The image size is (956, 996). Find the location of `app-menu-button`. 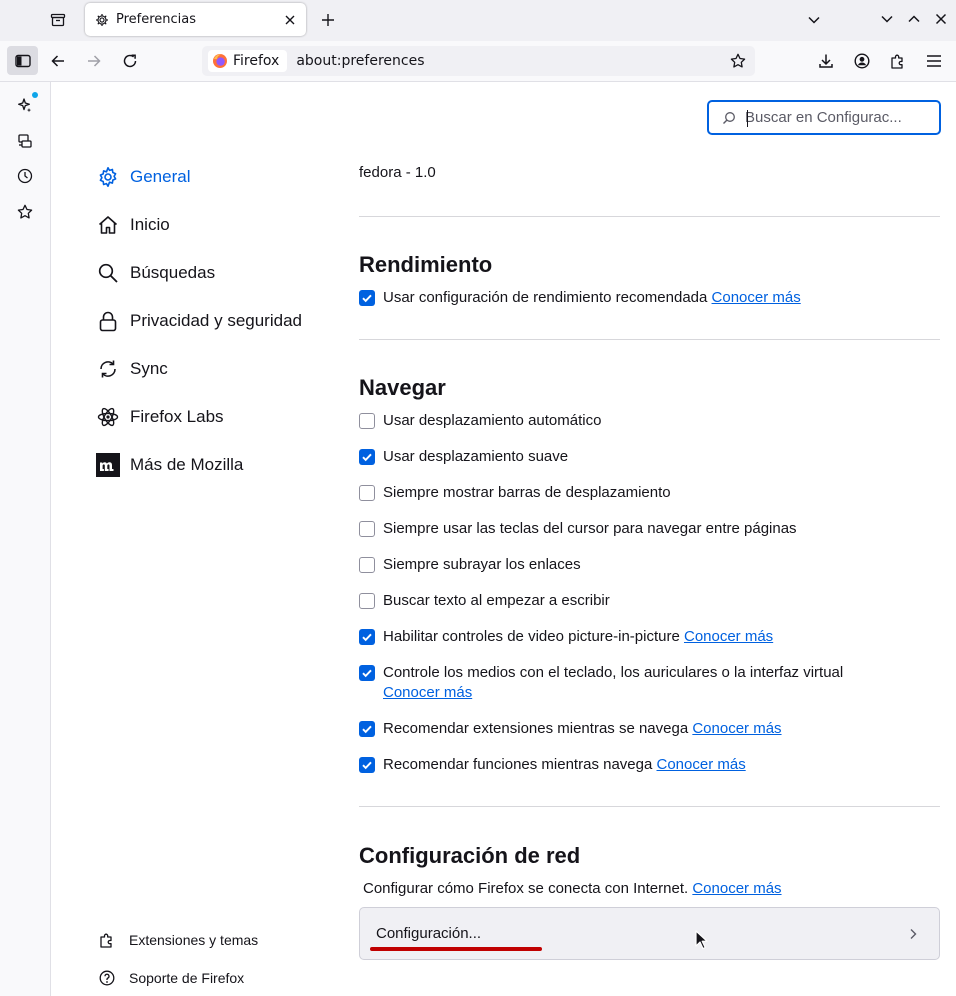

app-menu-button is located at coordinates (934, 61).